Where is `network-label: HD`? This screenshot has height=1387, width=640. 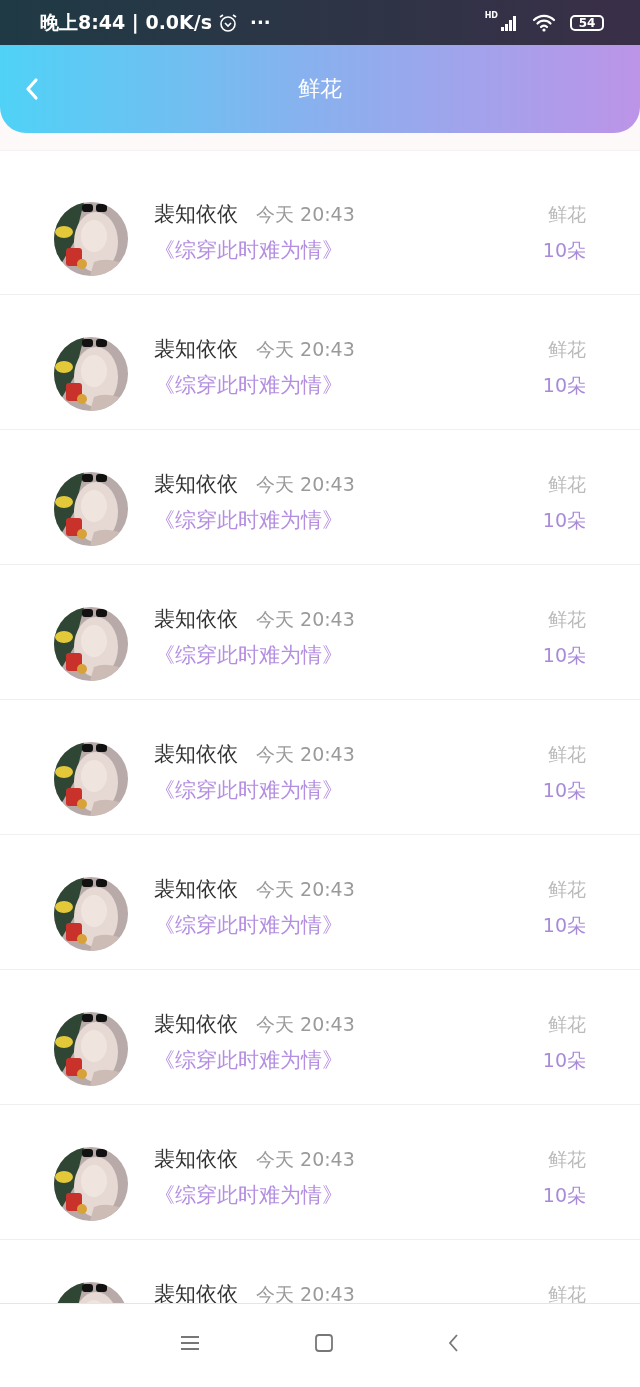
network-label: HD is located at coordinates (491, 15).